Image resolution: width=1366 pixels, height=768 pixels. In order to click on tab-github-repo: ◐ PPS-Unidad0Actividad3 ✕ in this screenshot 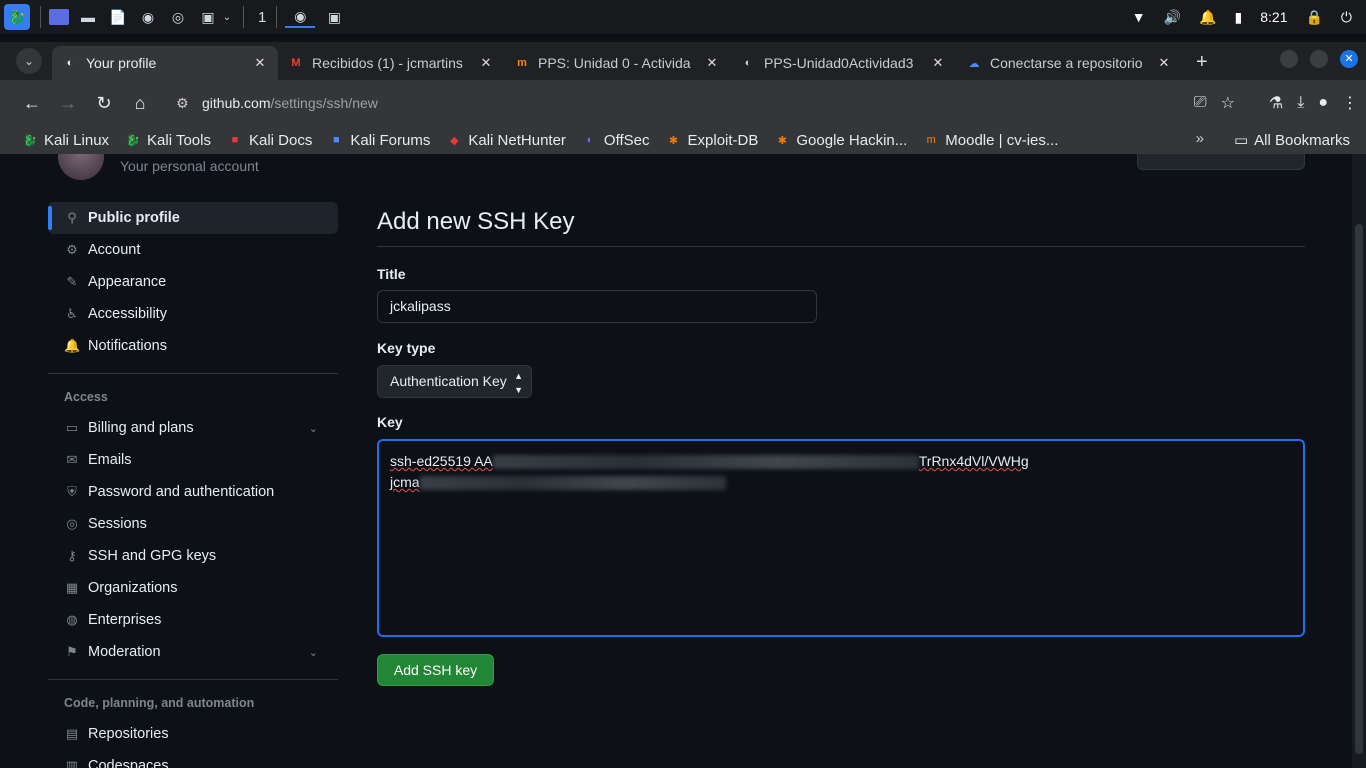, I will do `click(843, 63)`.